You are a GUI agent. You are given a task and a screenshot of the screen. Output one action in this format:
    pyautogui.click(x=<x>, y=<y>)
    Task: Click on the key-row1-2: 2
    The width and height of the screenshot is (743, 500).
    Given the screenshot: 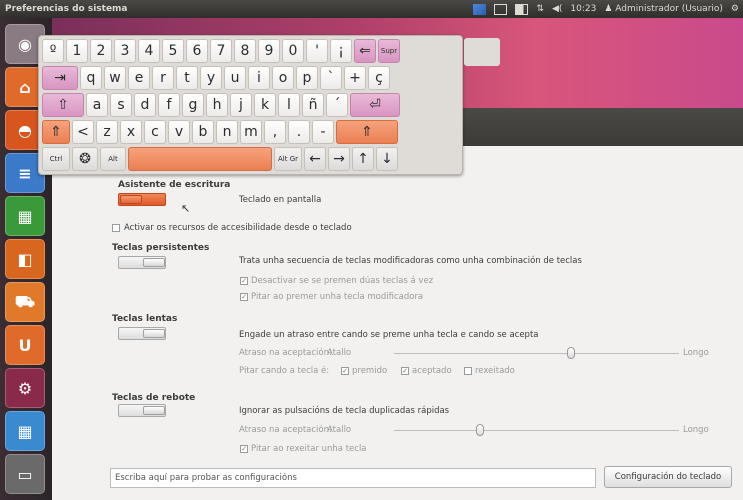 What is the action you would take?
    pyautogui.click(x=101, y=51)
    